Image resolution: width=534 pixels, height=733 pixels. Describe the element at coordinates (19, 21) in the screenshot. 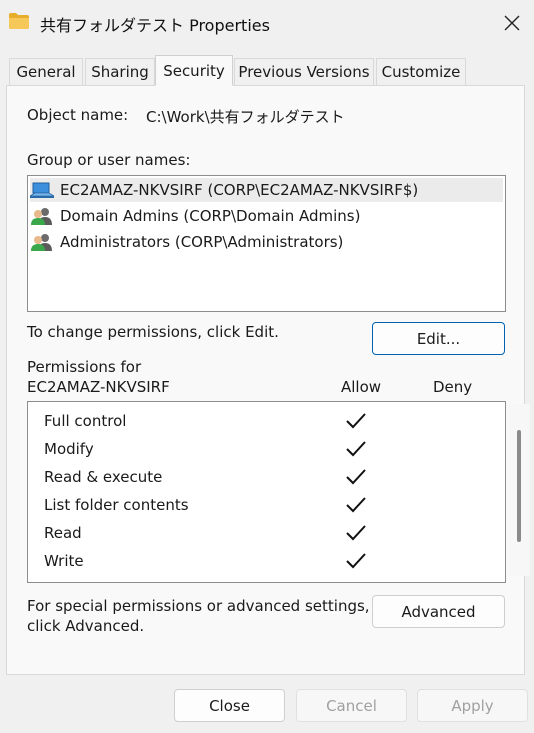

I see `folder-icon` at that location.